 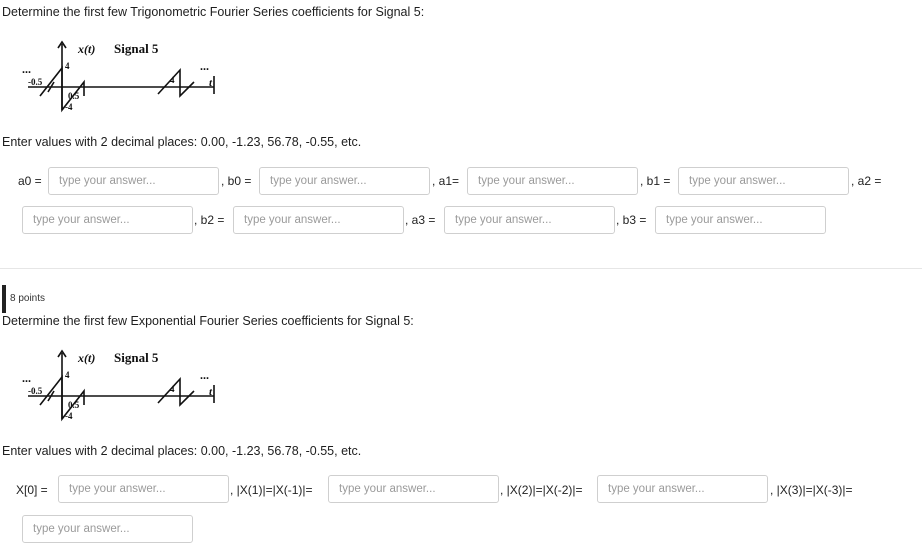 What do you see at coordinates (32, 490) in the screenshot?
I see `x0-label: X[0] =` at bounding box center [32, 490].